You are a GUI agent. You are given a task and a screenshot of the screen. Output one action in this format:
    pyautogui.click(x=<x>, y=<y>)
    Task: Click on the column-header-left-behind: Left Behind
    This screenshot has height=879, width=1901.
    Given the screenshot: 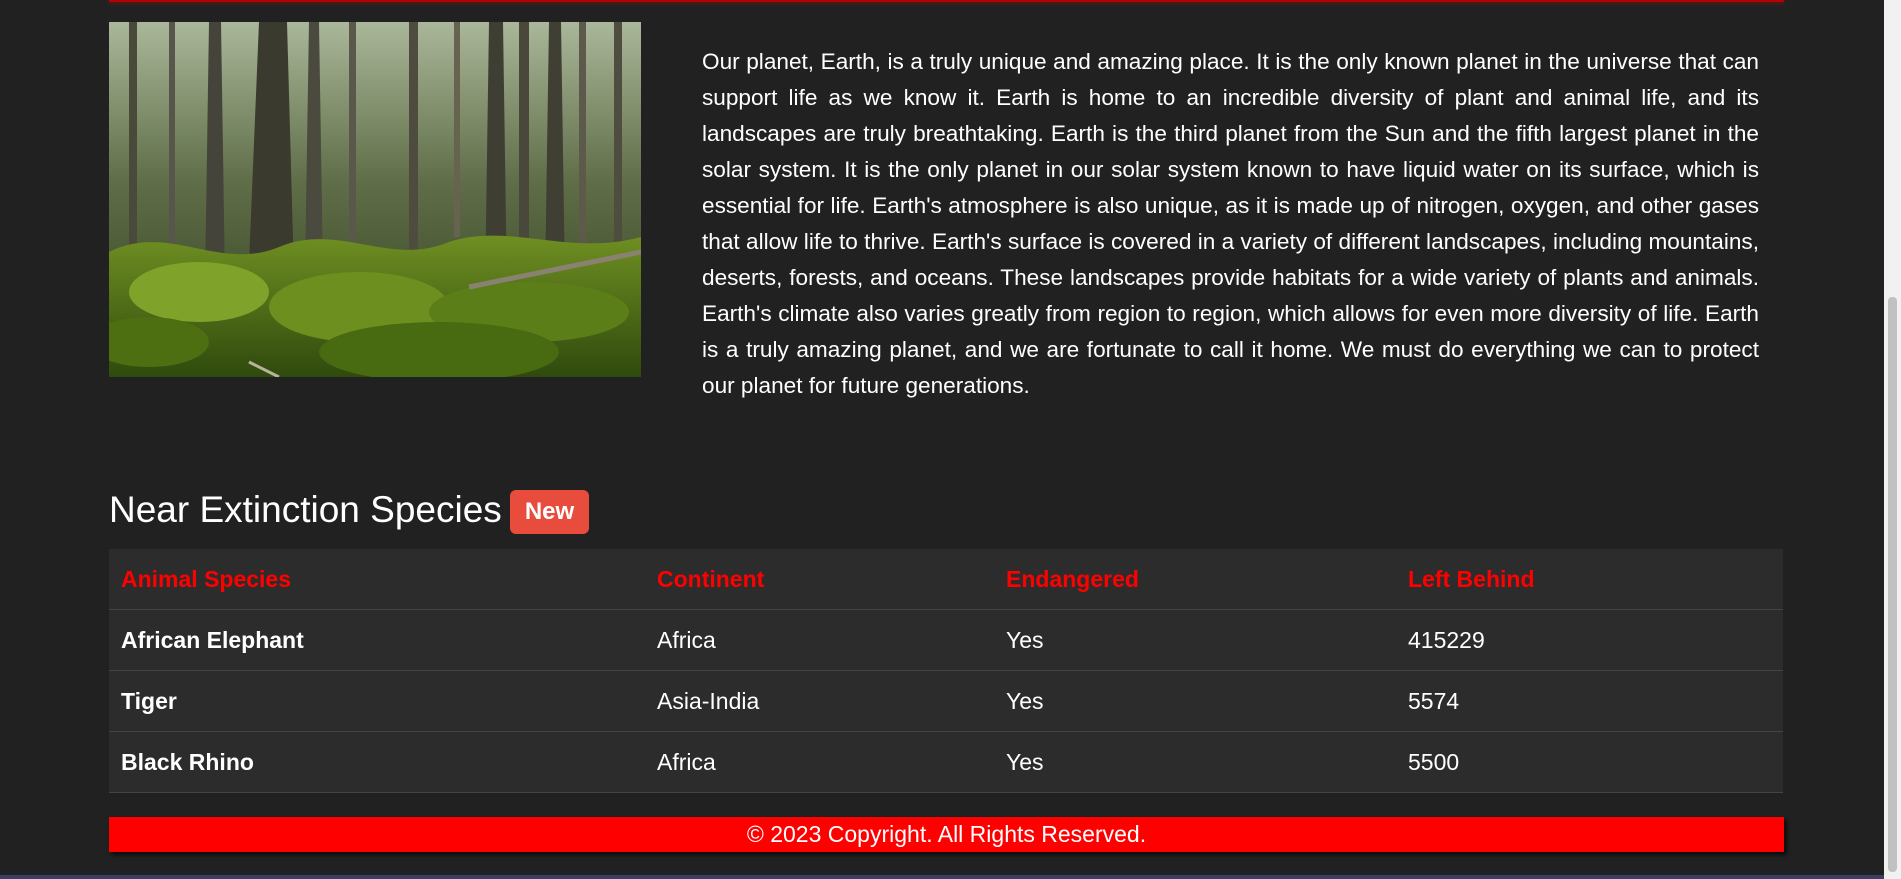 What is the action you would take?
    pyautogui.click(x=1589, y=579)
    